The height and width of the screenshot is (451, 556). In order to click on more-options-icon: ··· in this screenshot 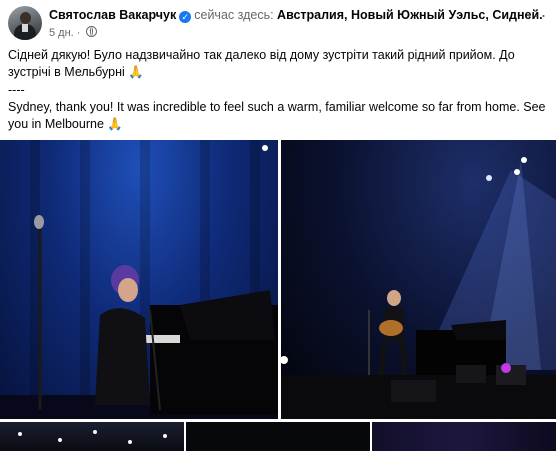, I will do `click(537, 15)`.